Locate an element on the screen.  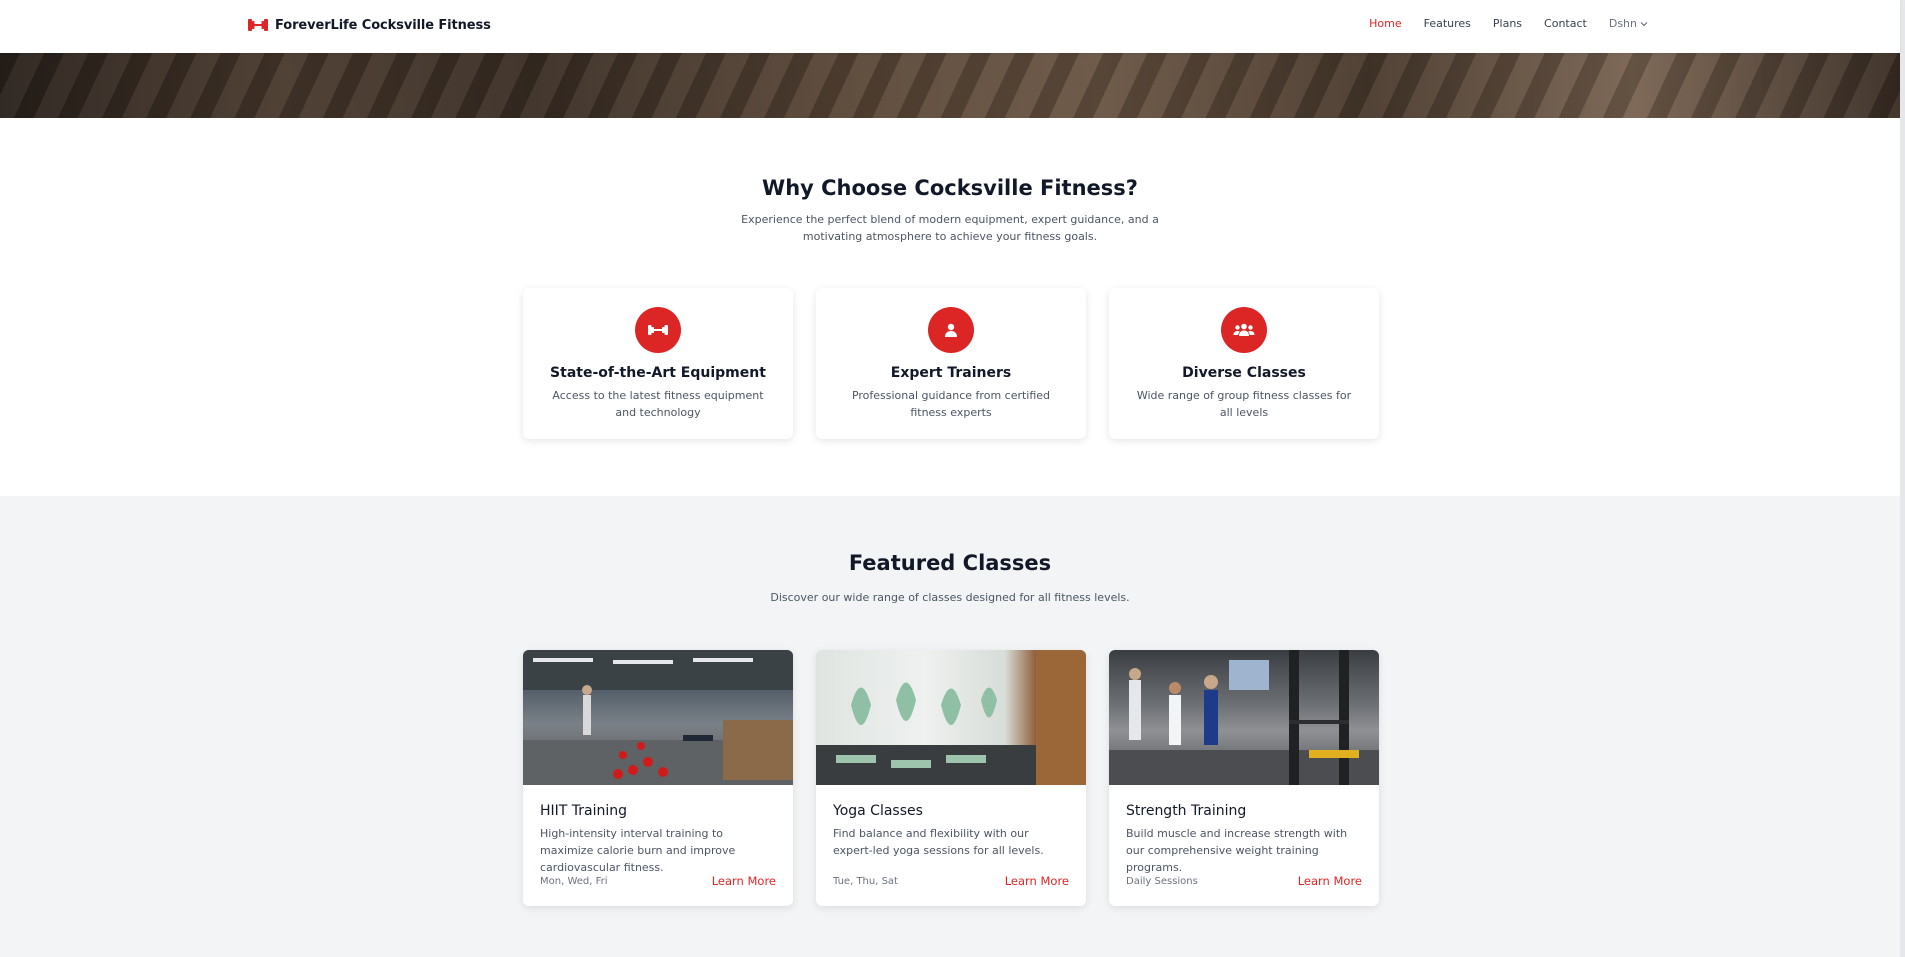
feature-title: State-of-the-Art Equipment is located at coordinates (658, 373).